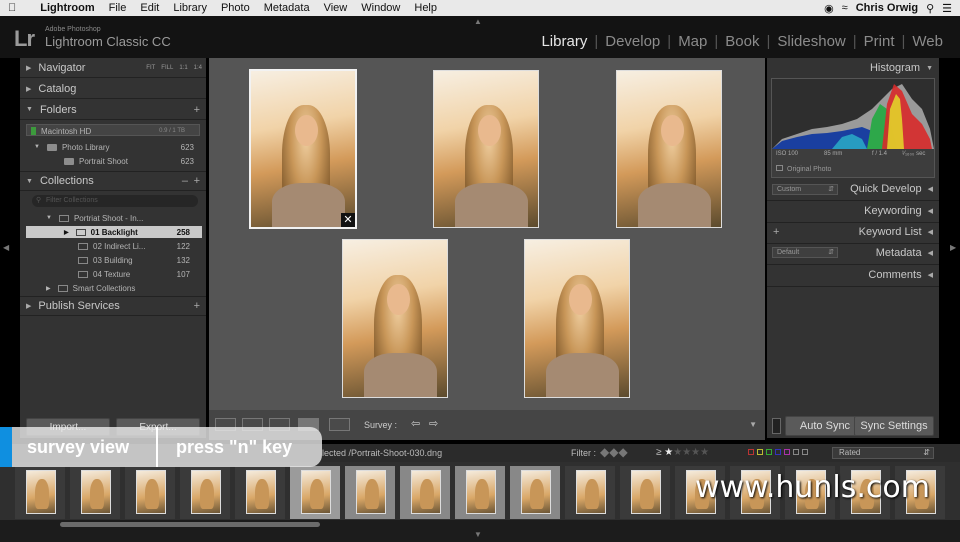 Image resolution: width=960 pixels, height=542 pixels. Describe the element at coordinates (805, 189) in the screenshot. I see `quick-develop-preset-select: Custom ⇵` at that location.